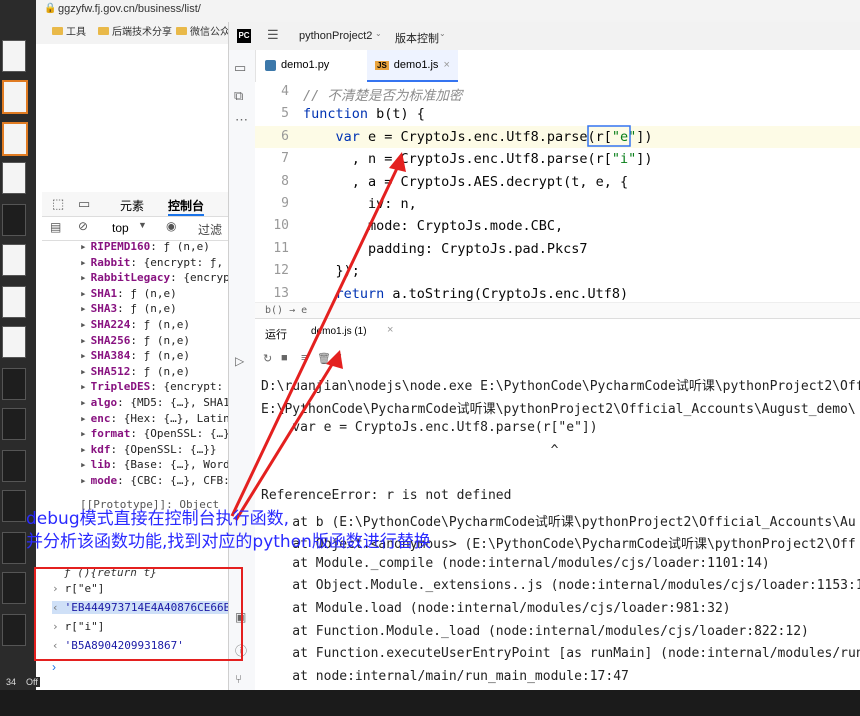 The image size is (860, 716). I want to click on annotation-highlight-box, so click(138, 614).